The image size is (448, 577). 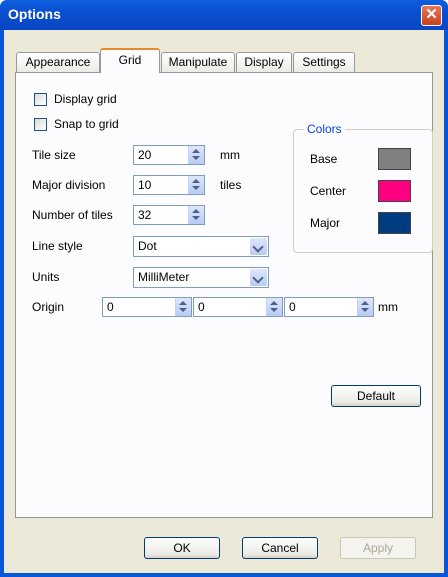 What do you see at coordinates (224, 15) in the screenshot?
I see `title-bar: Options ✕` at bounding box center [224, 15].